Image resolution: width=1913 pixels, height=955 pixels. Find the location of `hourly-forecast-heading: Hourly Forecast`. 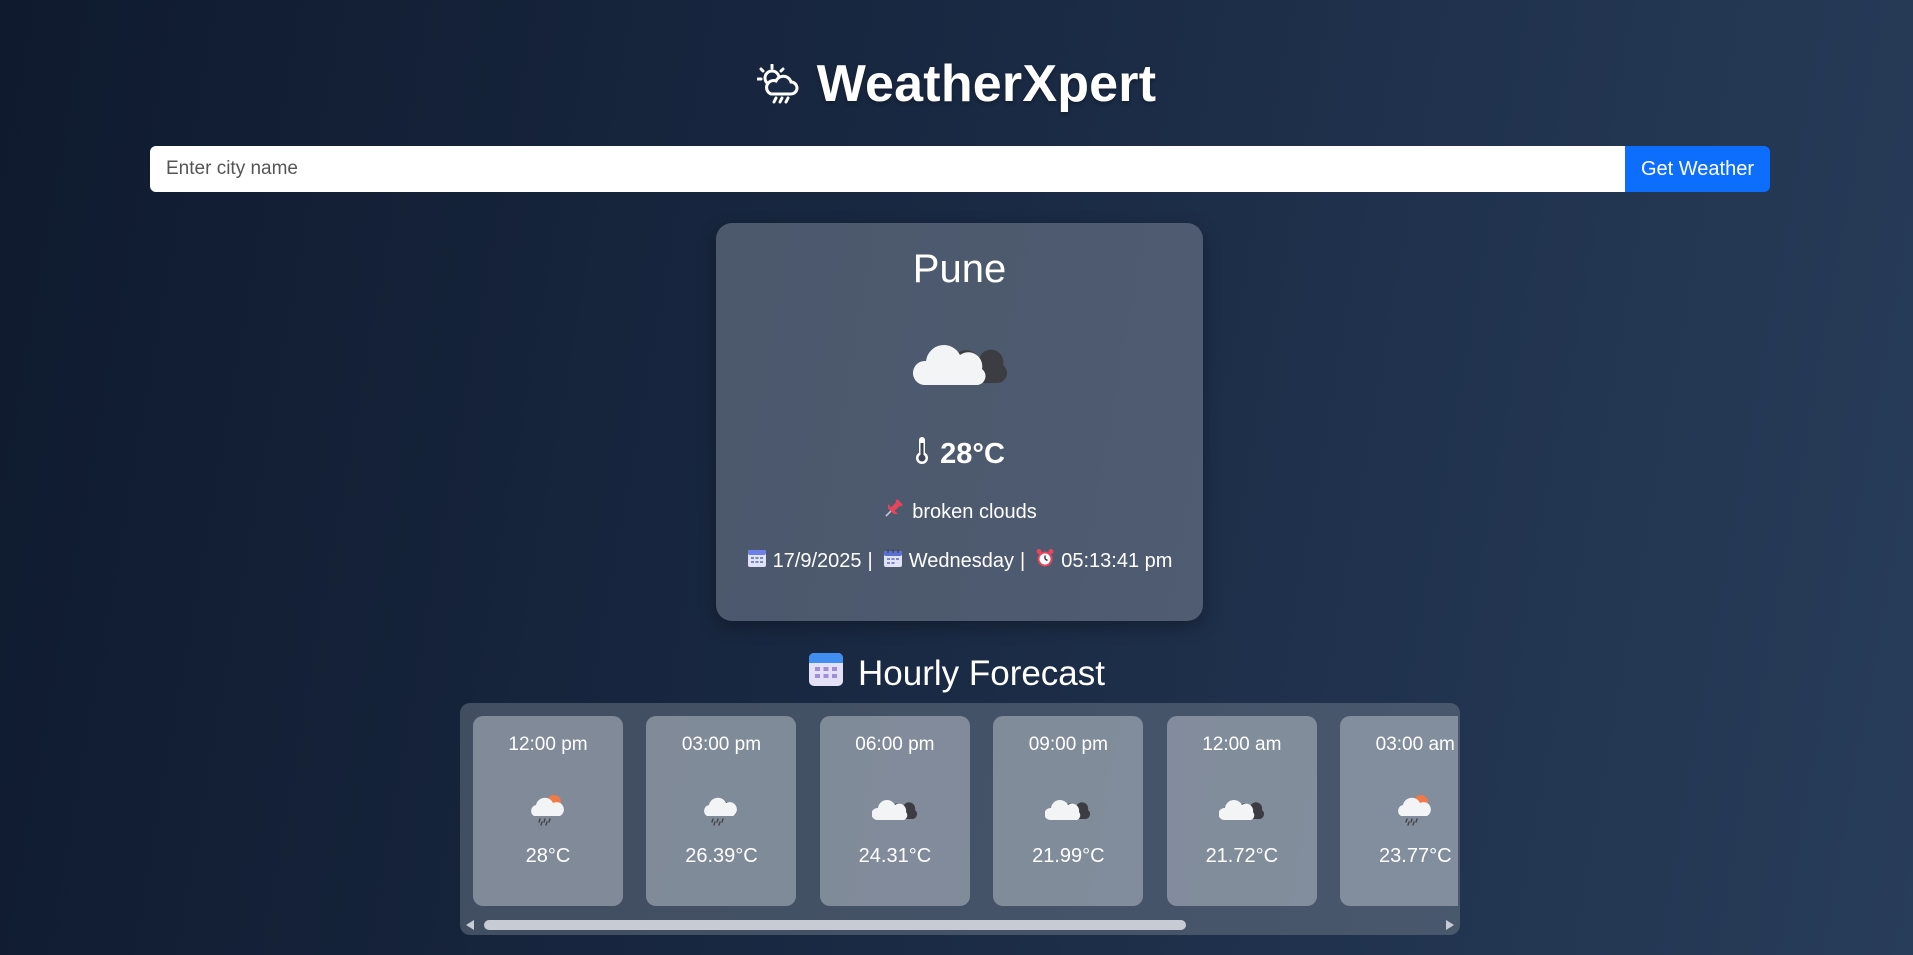

hourly-forecast-heading: Hourly Forecast is located at coordinates (956, 673).